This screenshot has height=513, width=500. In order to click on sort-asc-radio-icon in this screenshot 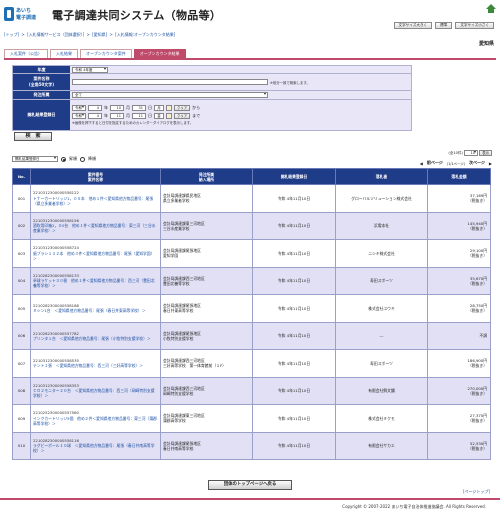, I will do `click(63, 159)`.